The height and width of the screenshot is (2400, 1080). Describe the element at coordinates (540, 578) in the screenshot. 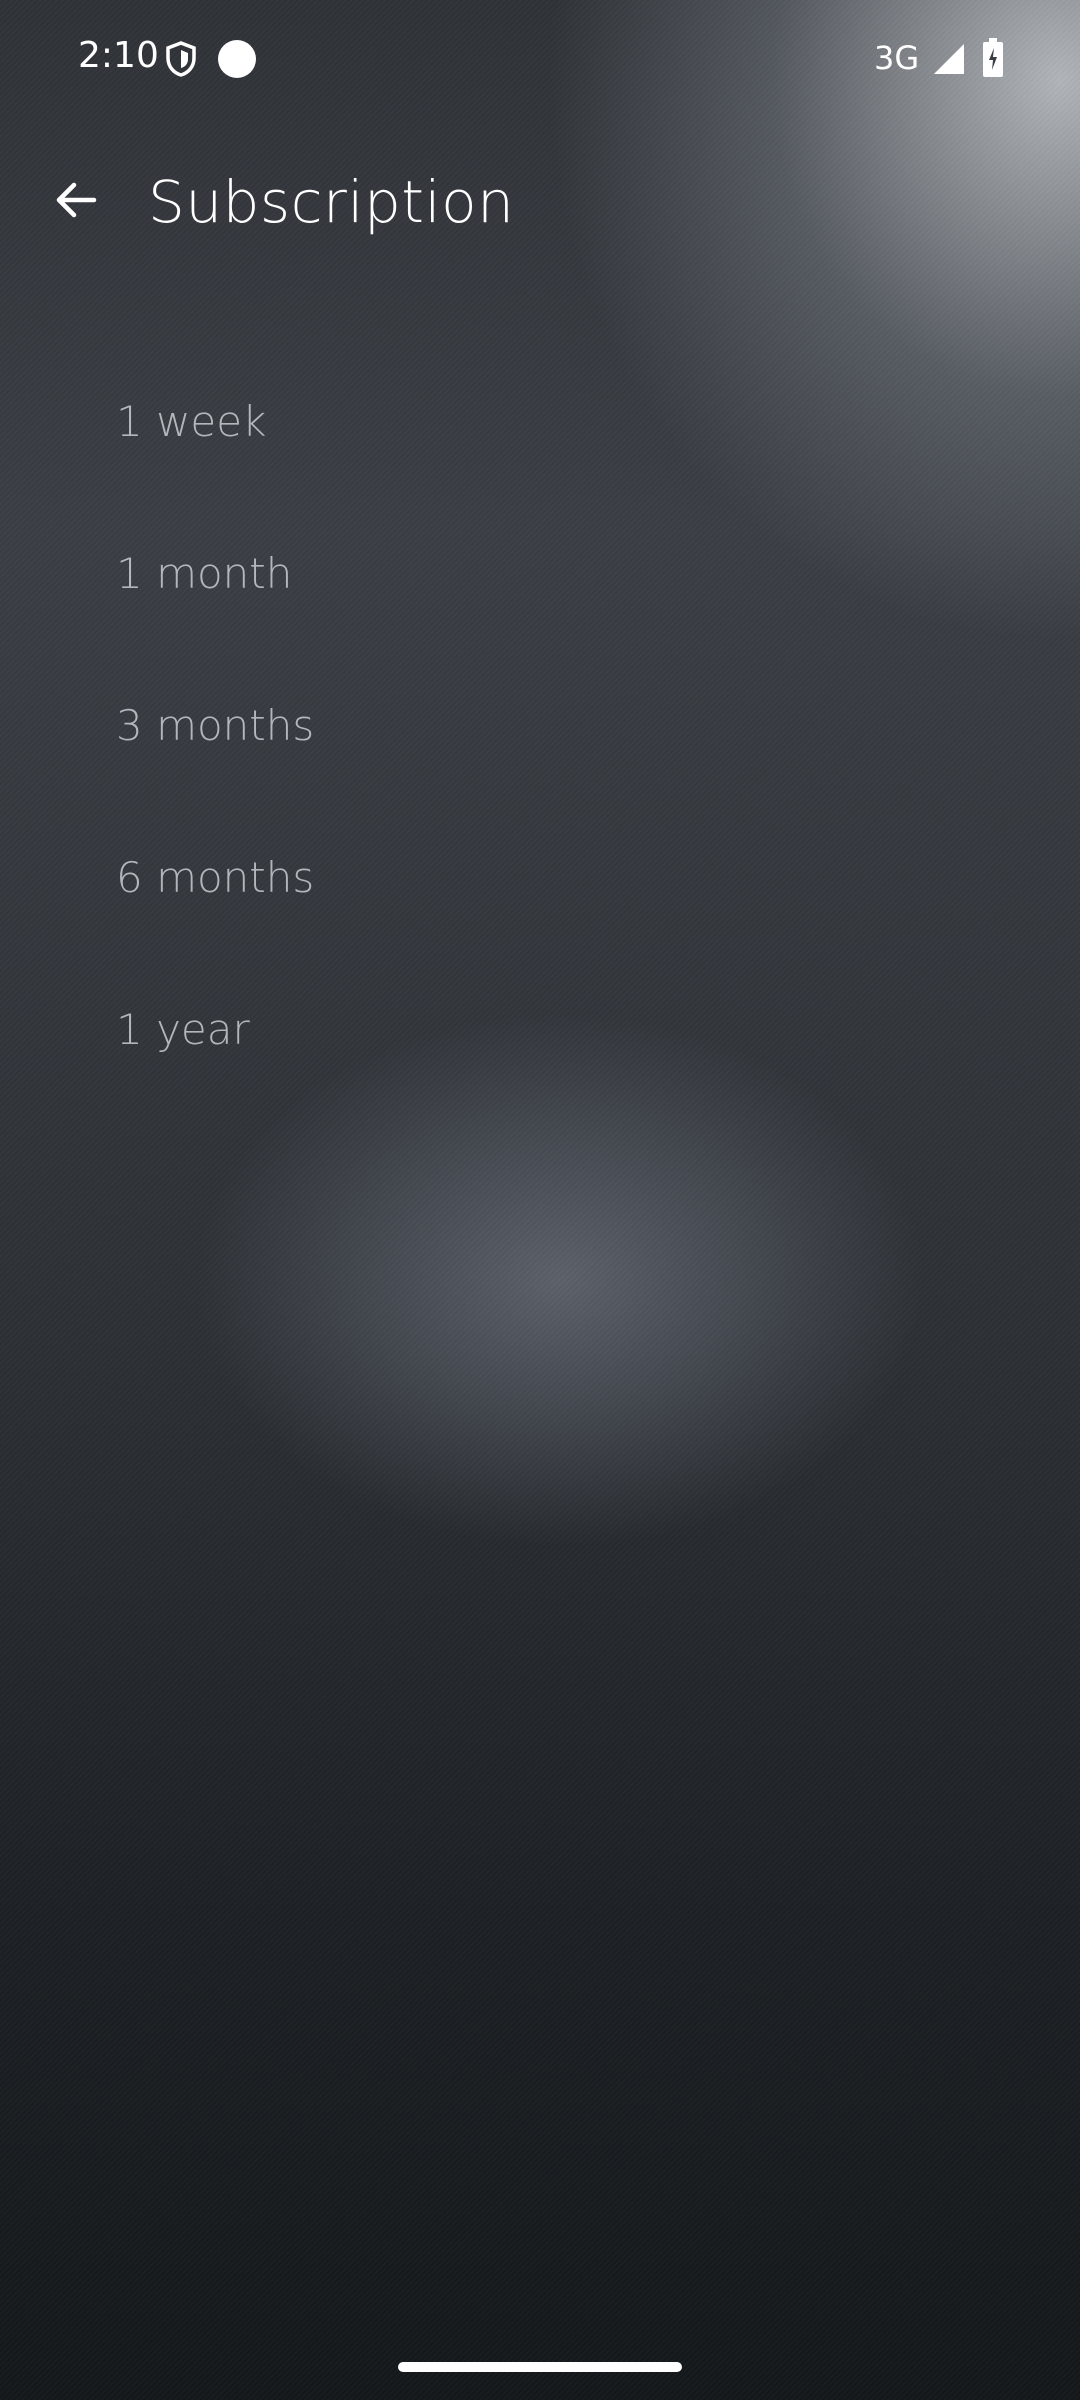

I see `option-1-month: 1 month` at that location.